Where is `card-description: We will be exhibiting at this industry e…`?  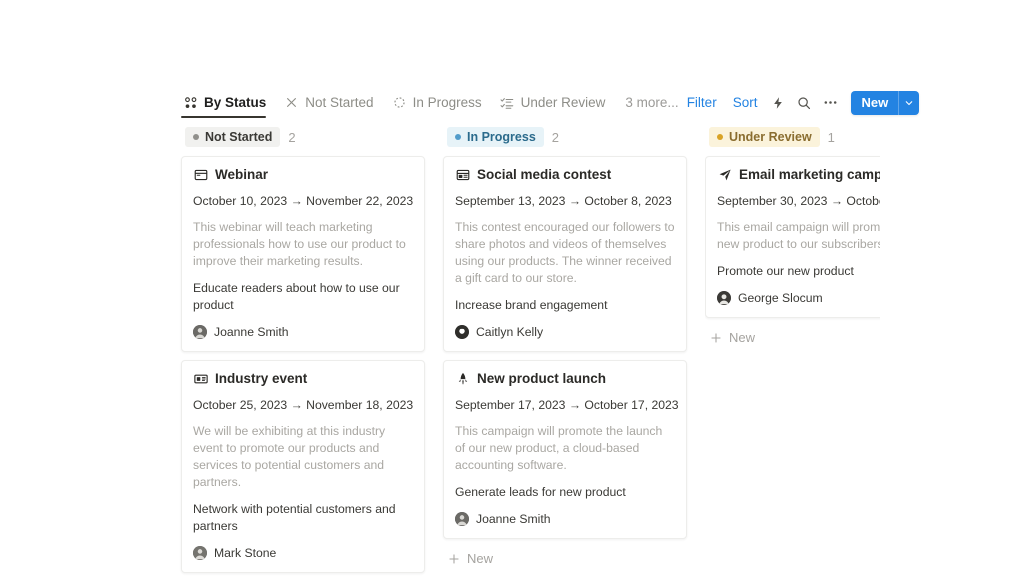
card-description: We will be exhibiting at this industry e… is located at coordinates (289, 456).